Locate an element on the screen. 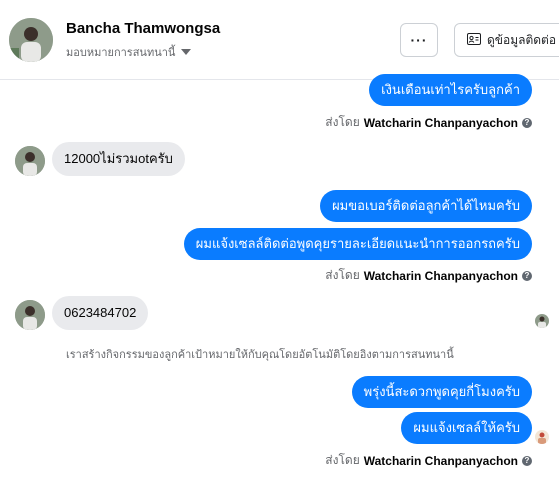 The width and height of the screenshot is (559, 495). outgoing-message: ผมแจ้งเซลล์ให้ครับ is located at coordinates (466, 428).